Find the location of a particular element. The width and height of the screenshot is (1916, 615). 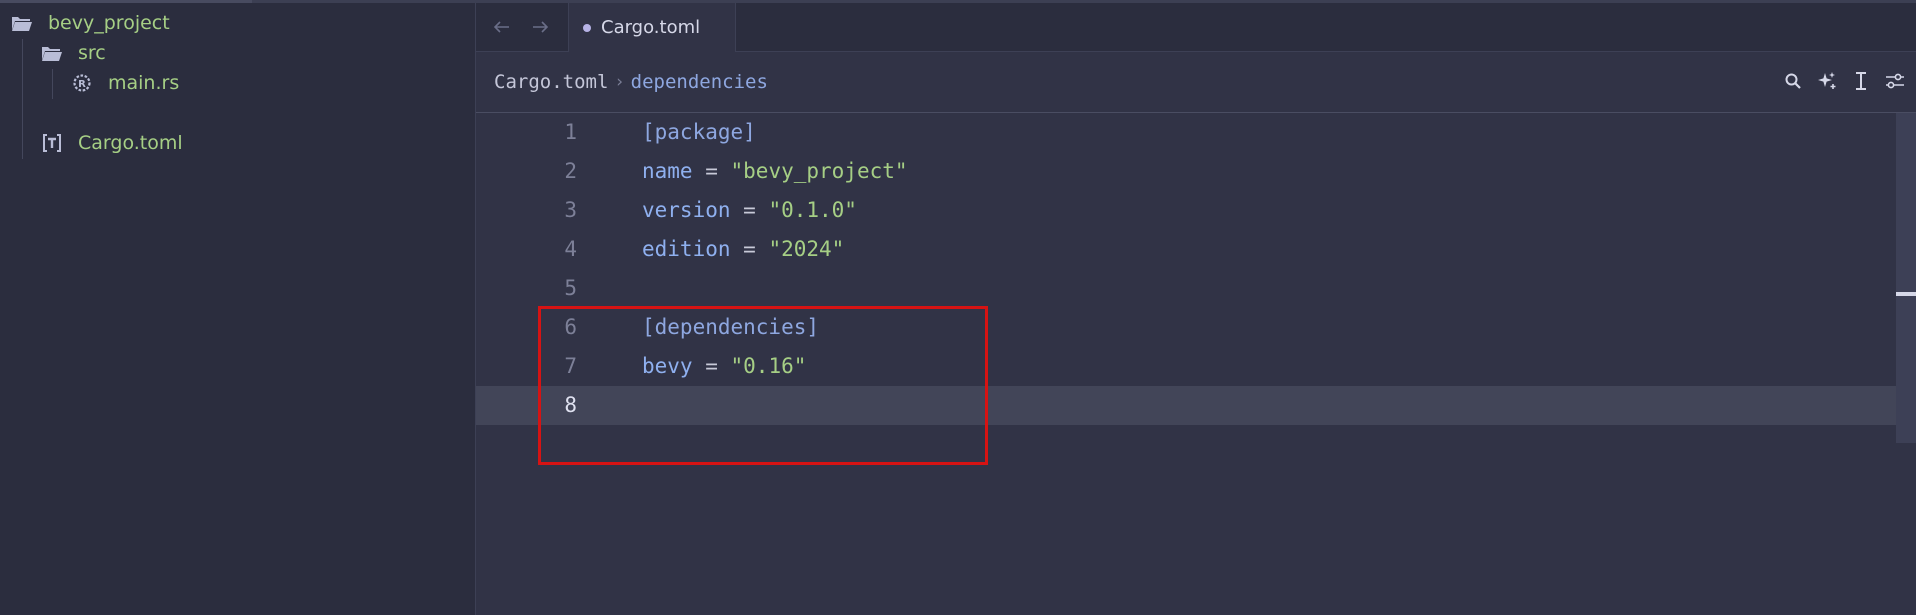

editor-toolbar is located at coordinates (1844, 81).